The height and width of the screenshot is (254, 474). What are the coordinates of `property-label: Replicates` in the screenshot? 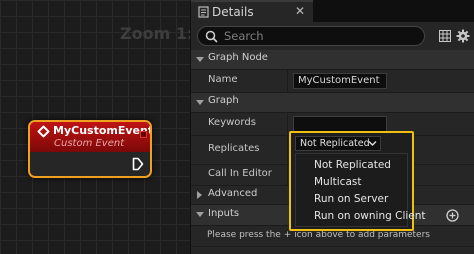 It's located at (234, 148).